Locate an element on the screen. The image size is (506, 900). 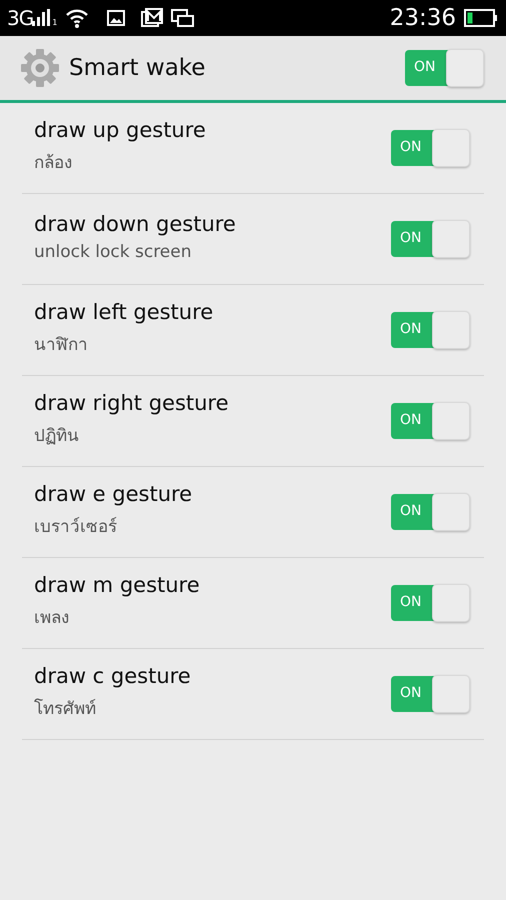
mail-icon is located at coordinates (152, 18).